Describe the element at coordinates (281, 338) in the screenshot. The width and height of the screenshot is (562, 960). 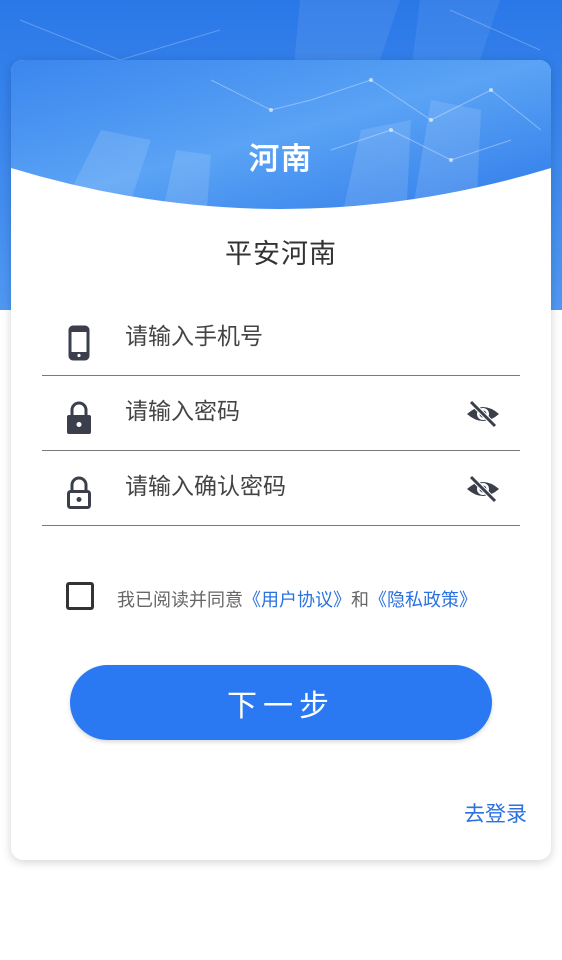
I see `phone-field: 请输入手机号` at that location.